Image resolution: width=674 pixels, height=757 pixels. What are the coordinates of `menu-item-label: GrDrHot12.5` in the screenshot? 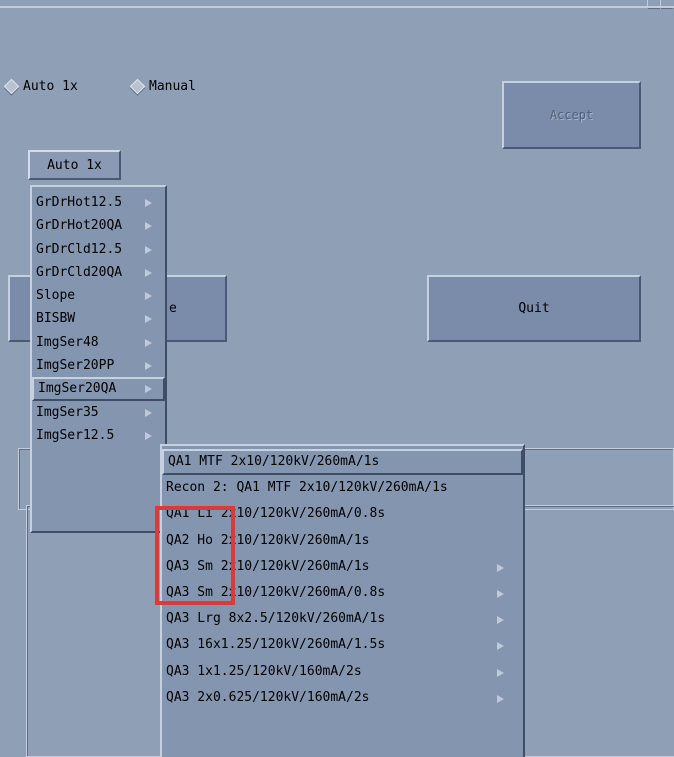 It's located at (79, 202).